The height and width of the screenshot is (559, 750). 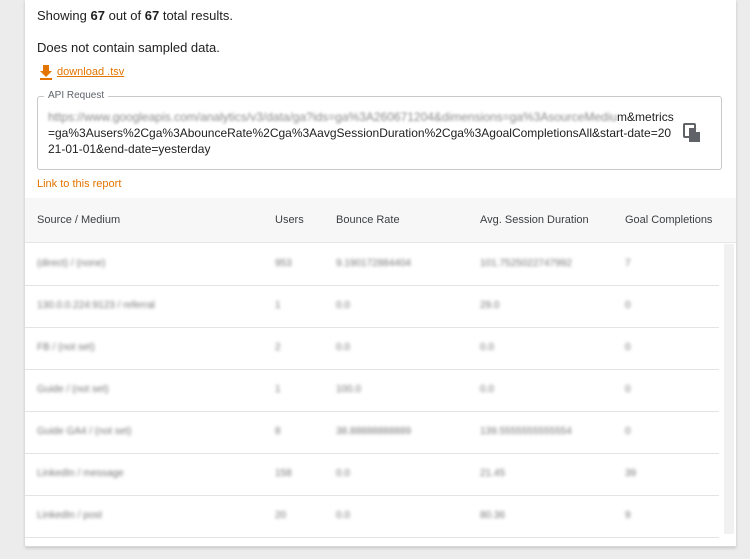 I want to click on cell-users: 8, so click(x=278, y=431).